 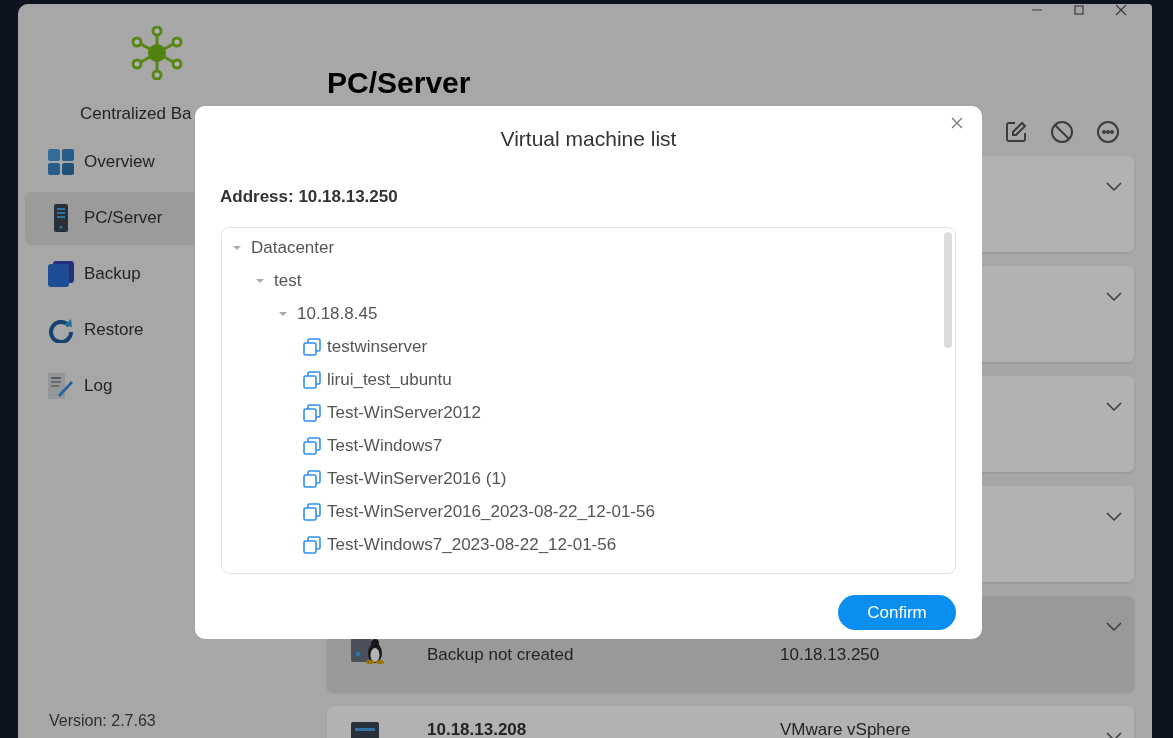 I want to click on tree-row: Test-Windows7_2023-08-22_12-01-56, so click(x=588, y=544).